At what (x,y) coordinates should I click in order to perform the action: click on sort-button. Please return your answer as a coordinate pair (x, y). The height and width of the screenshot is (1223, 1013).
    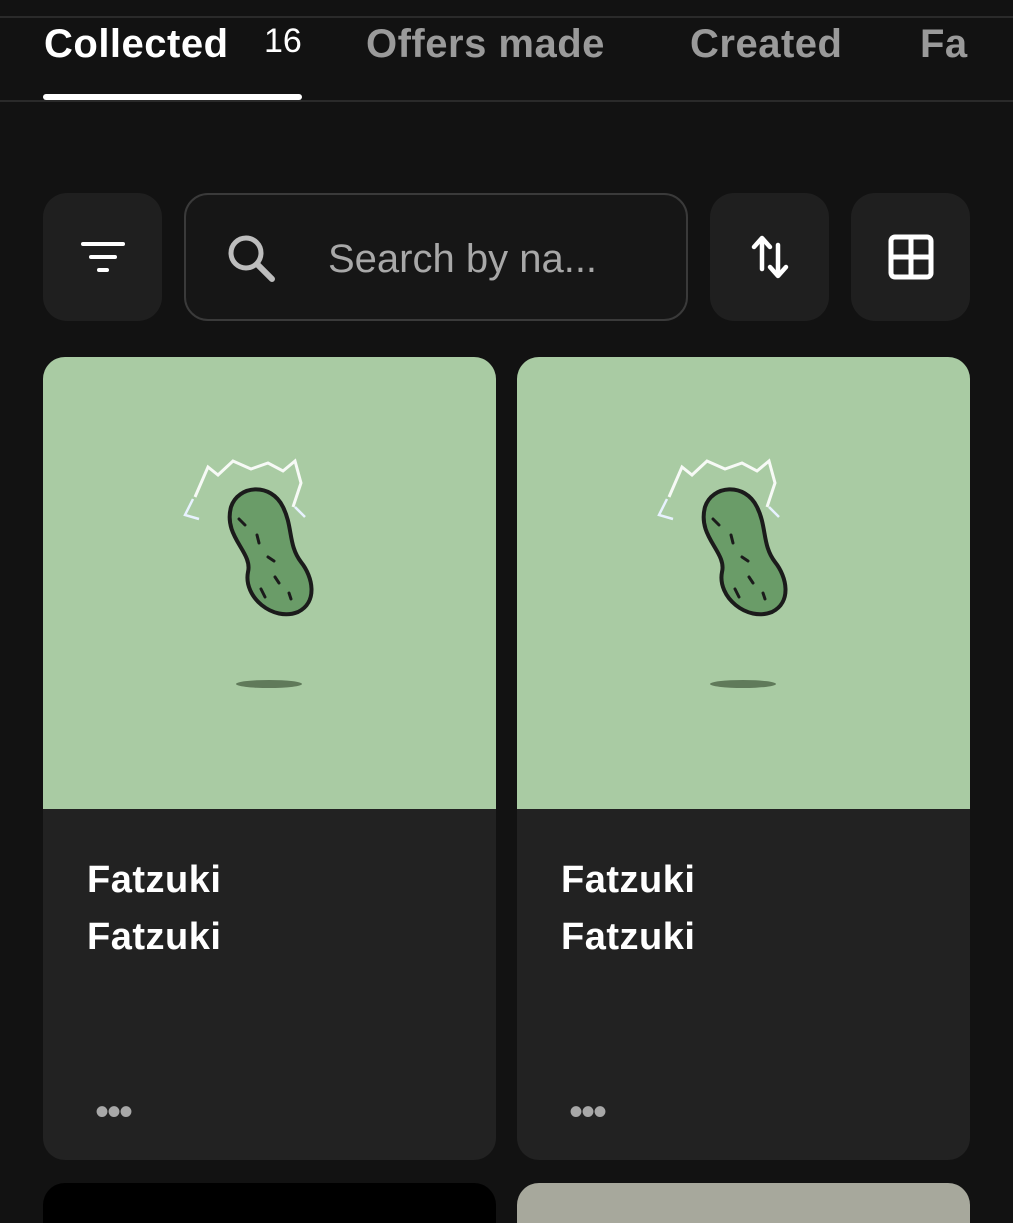
    Looking at the image, I should click on (769, 257).